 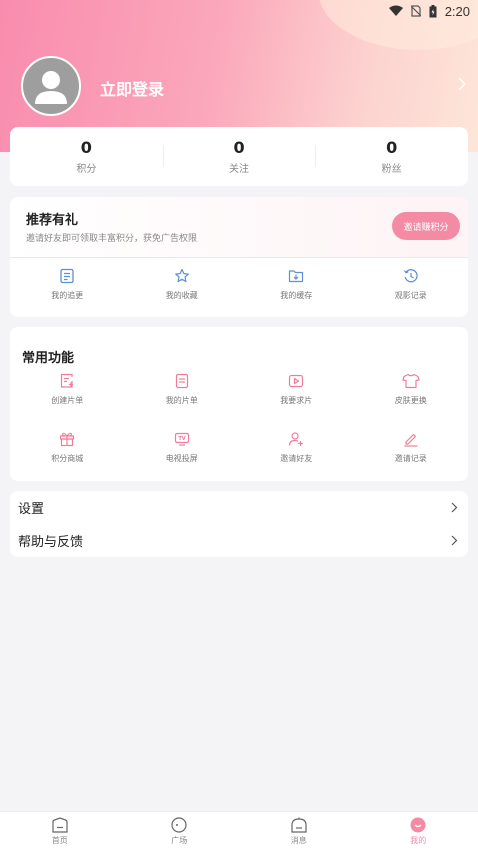 What do you see at coordinates (298, 840) in the screenshot?
I see `tab-label: 消息` at bounding box center [298, 840].